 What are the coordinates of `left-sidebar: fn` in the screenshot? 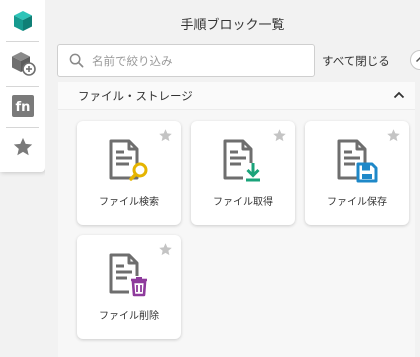 It's located at (22, 86).